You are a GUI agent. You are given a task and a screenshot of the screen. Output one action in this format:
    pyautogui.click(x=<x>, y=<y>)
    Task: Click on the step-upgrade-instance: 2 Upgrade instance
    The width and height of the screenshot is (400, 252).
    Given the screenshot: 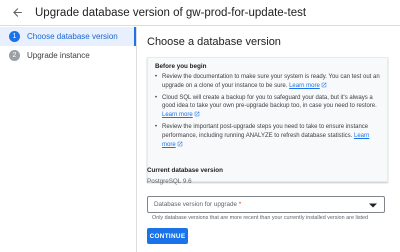 What is the action you would take?
    pyautogui.click(x=68, y=55)
    